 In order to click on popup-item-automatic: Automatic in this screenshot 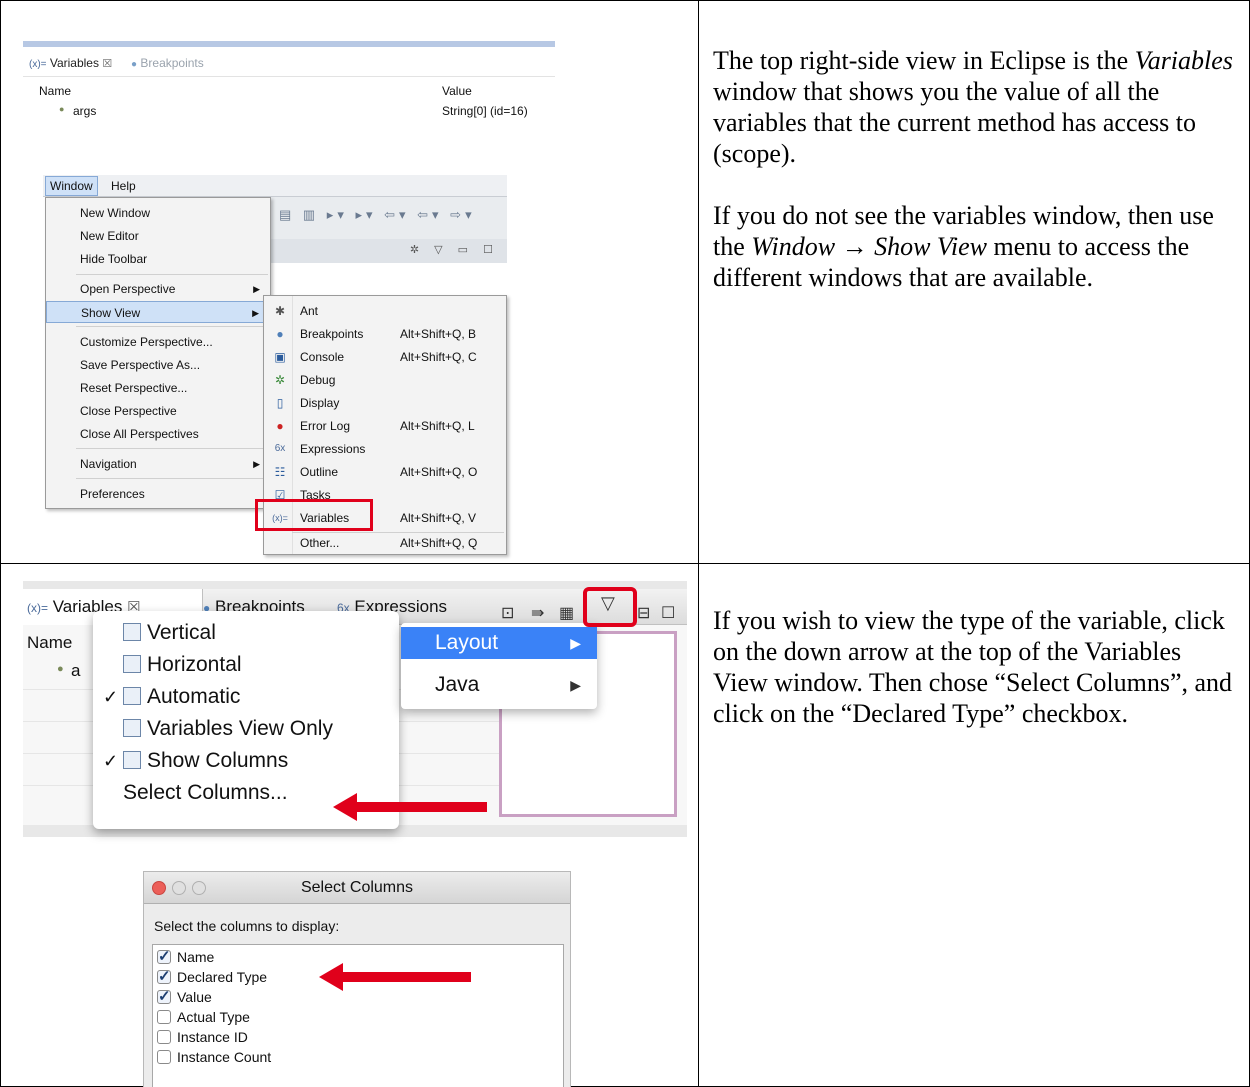, I will do `click(181, 697)`.